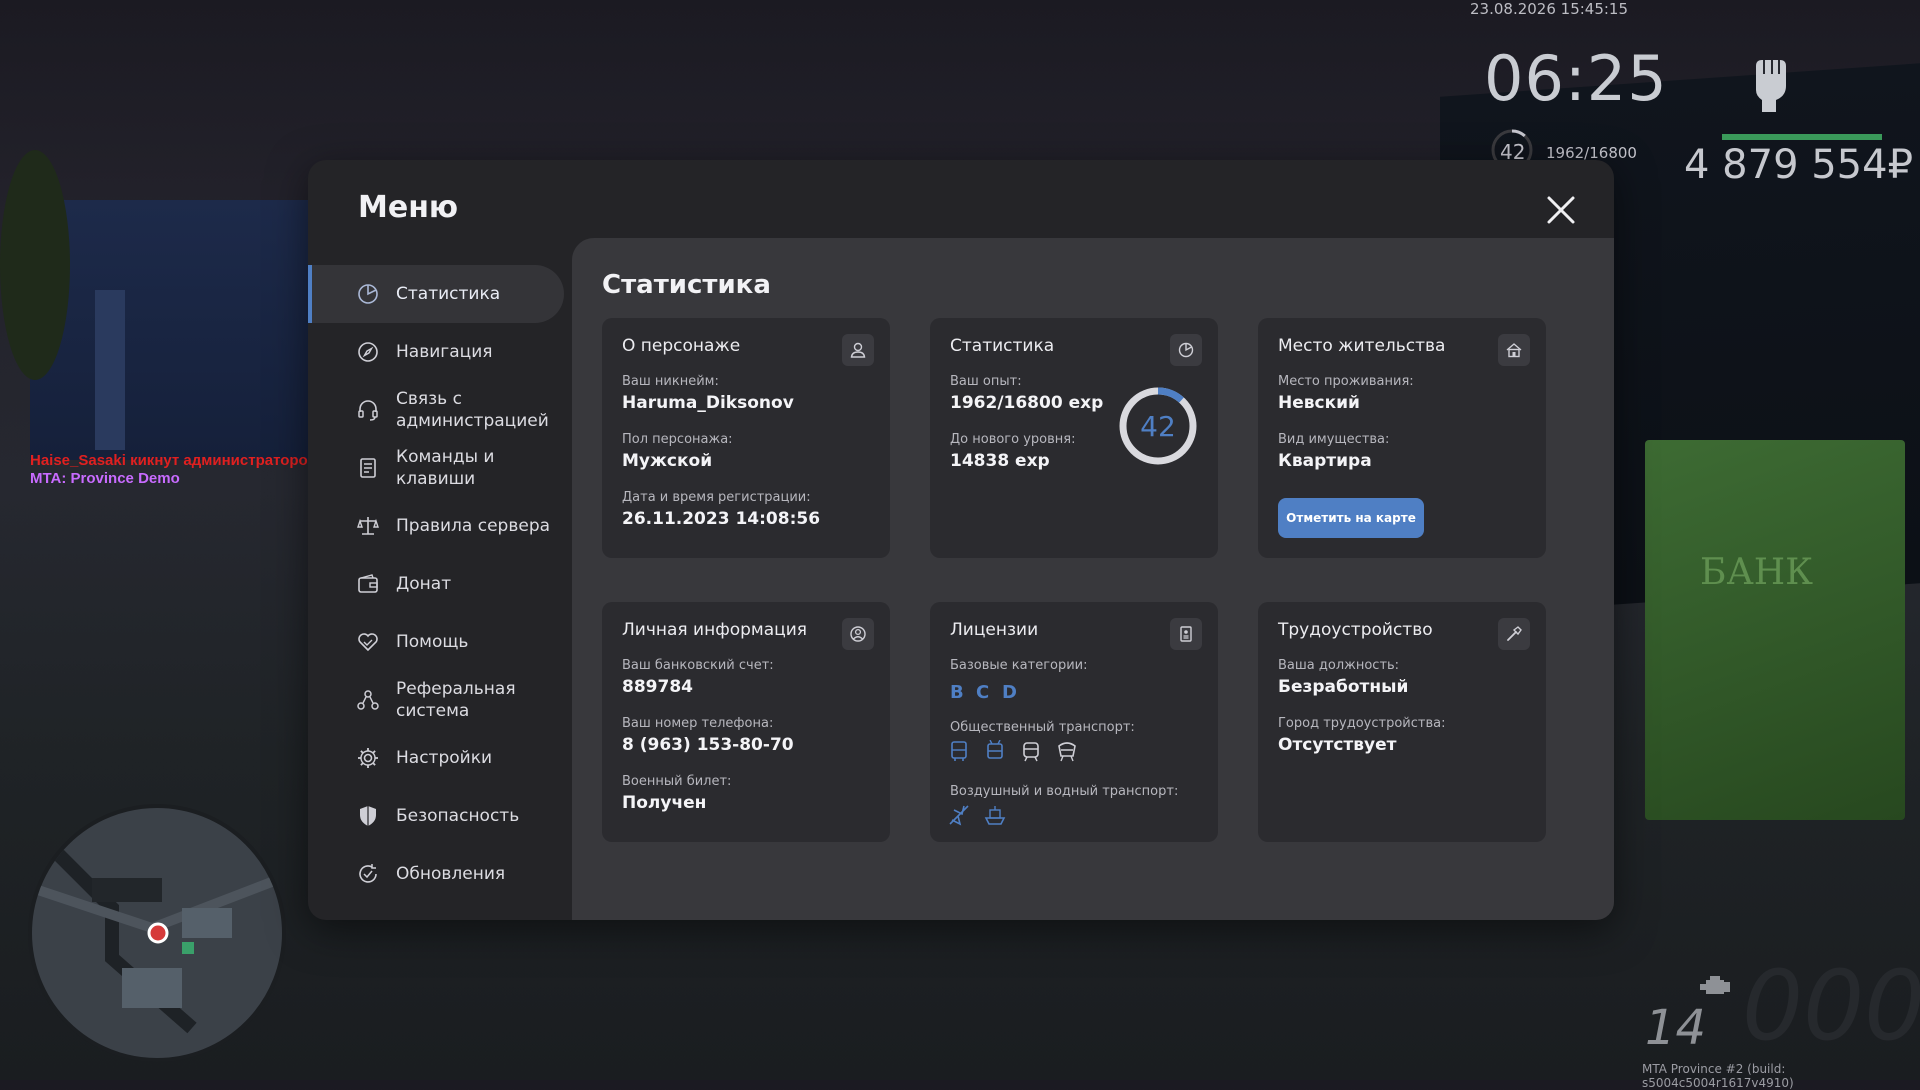  Describe the element at coordinates (1031, 752) in the screenshot. I see `tram-icon` at that location.